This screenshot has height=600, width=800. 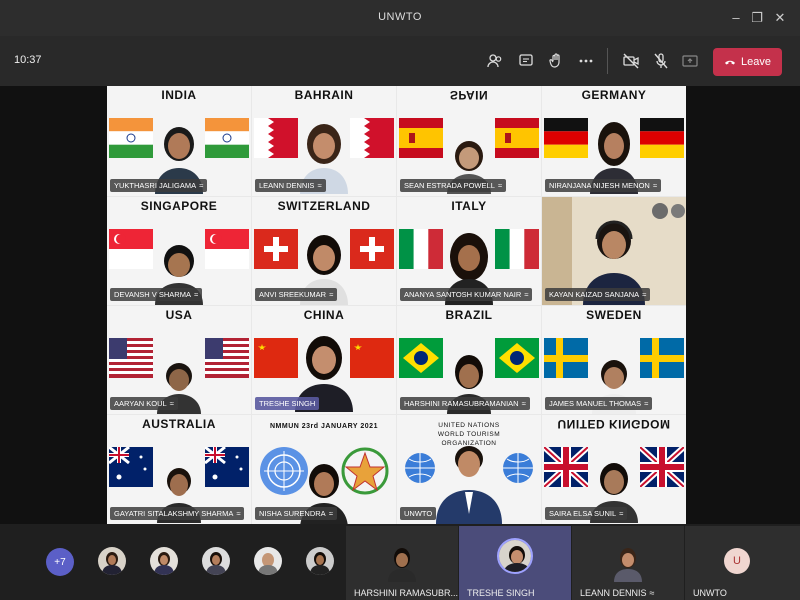 What do you see at coordinates (690, 61) in the screenshot?
I see `share-icon` at bounding box center [690, 61].